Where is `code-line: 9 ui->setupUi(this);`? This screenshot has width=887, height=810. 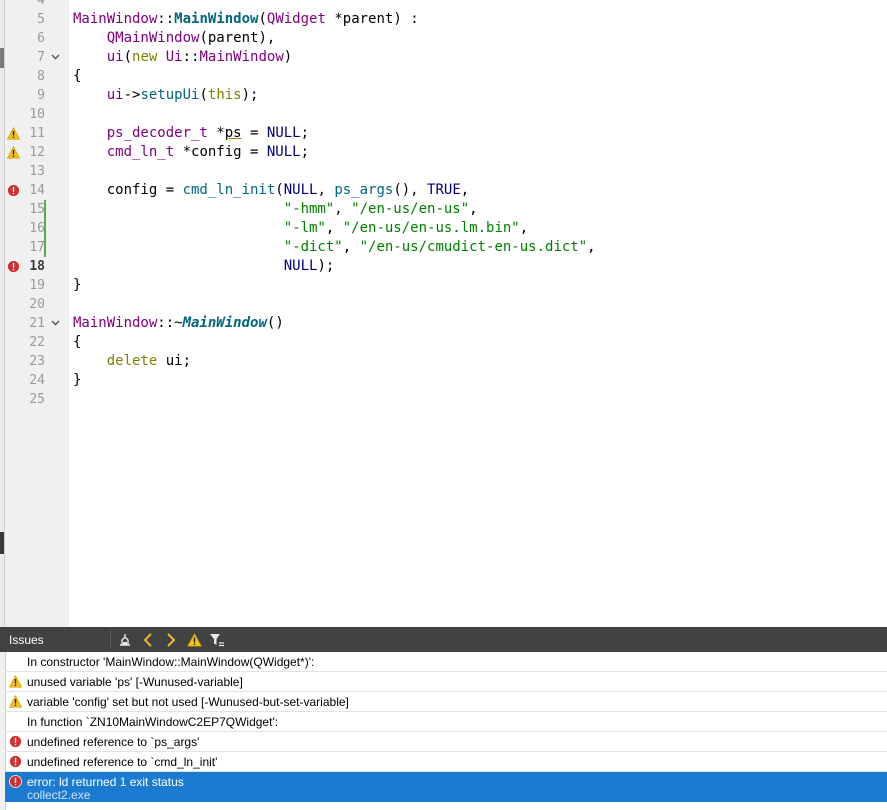 code-line: 9 ui->setupUi(this); is located at coordinates (443, 95).